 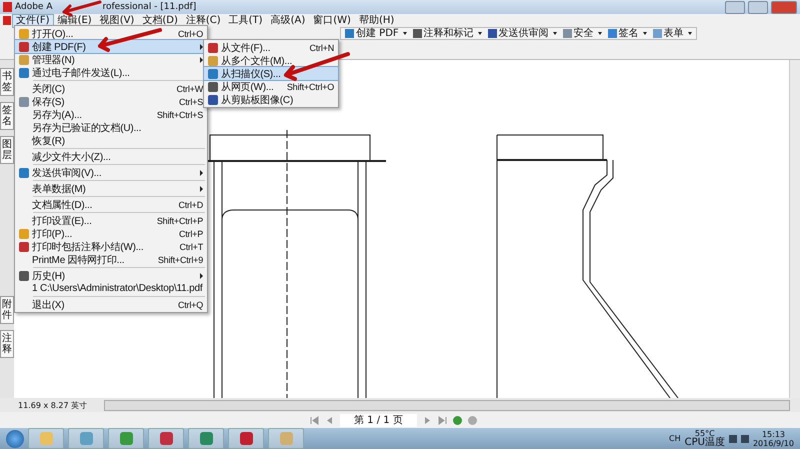 What do you see at coordinates (774, 434) in the screenshot?
I see `clock-time: 15:13` at bounding box center [774, 434].